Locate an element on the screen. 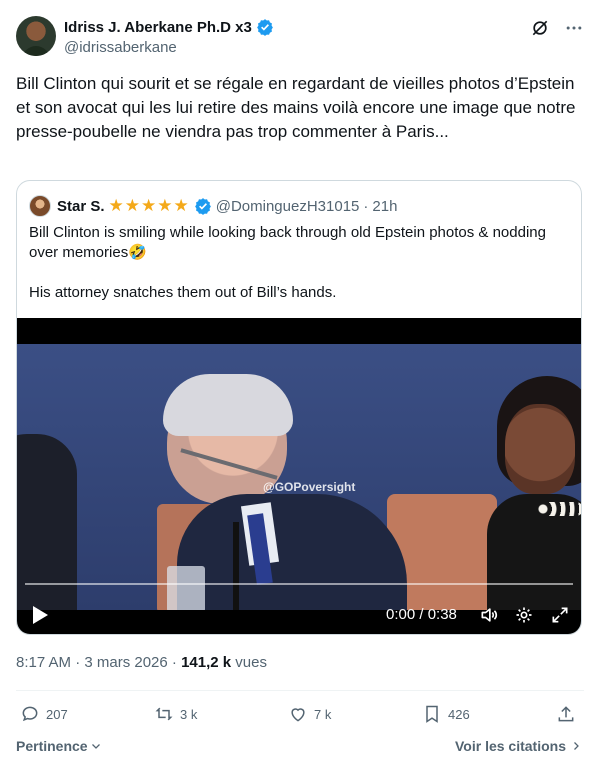 This screenshot has width=600, height=767. video-progress-bar is located at coordinates (299, 584).